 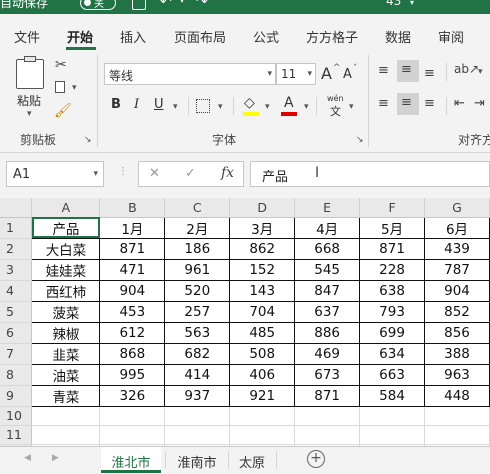 I want to click on cell: 638, so click(x=392, y=291).